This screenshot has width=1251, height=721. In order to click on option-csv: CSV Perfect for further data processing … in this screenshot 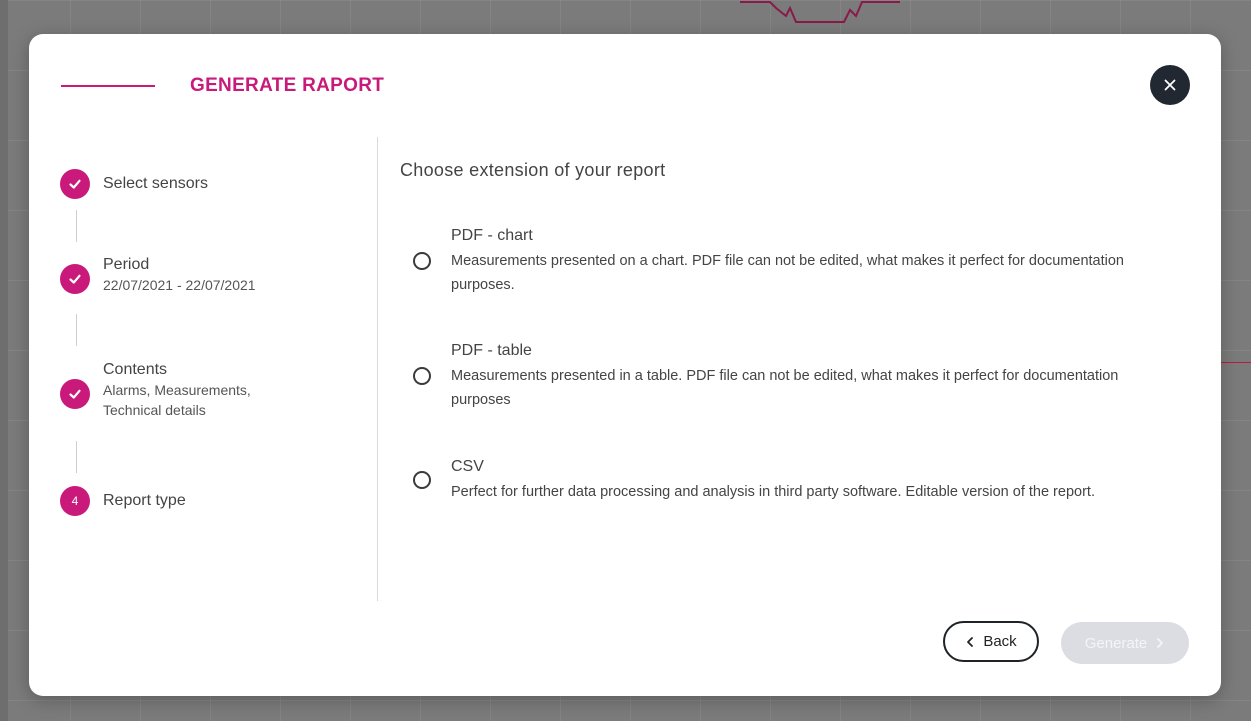, I will do `click(793, 480)`.